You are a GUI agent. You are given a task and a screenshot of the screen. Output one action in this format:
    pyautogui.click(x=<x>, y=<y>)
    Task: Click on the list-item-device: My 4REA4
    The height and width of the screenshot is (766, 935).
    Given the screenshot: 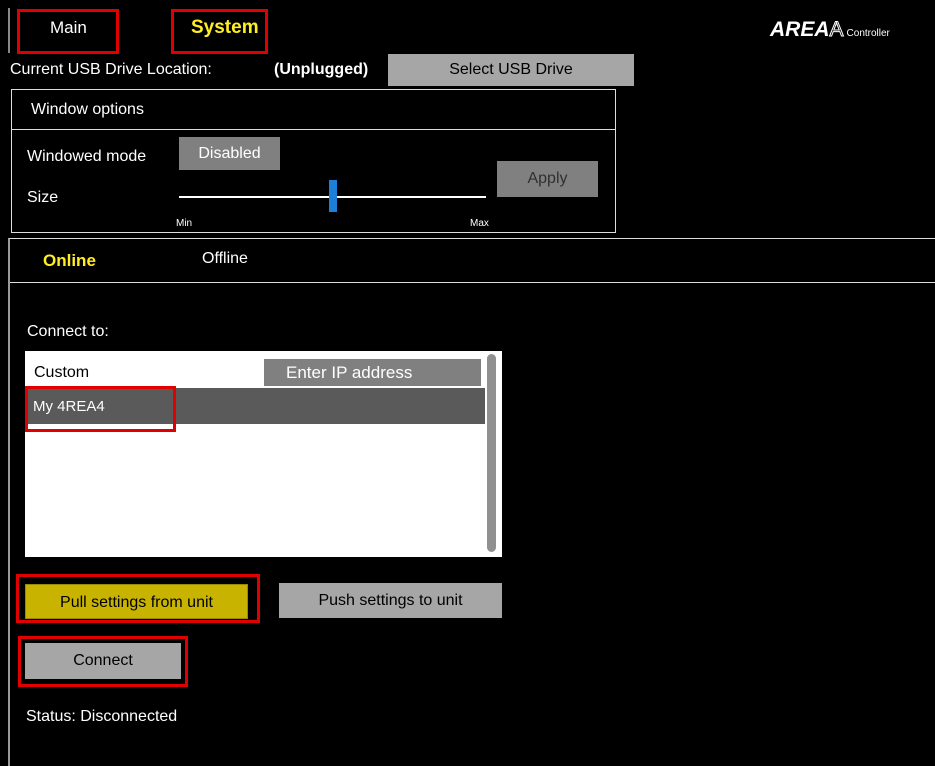 What is the action you would take?
    pyautogui.click(x=255, y=406)
    